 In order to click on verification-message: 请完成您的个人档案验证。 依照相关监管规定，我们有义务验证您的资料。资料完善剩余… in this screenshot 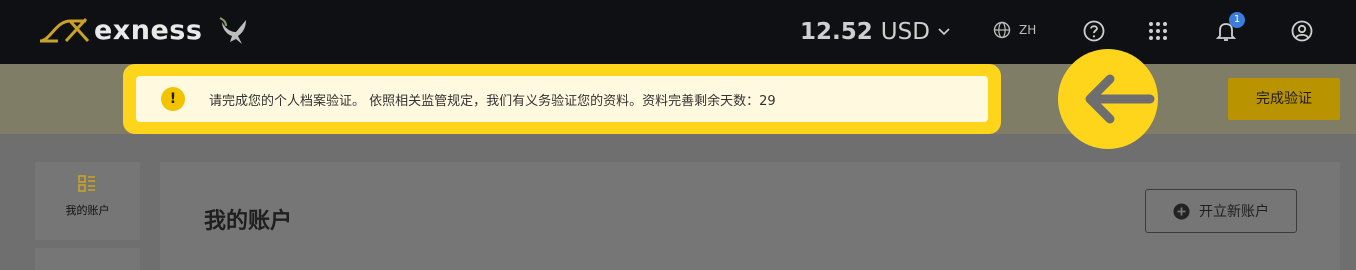, I will do `click(492, 101)`.